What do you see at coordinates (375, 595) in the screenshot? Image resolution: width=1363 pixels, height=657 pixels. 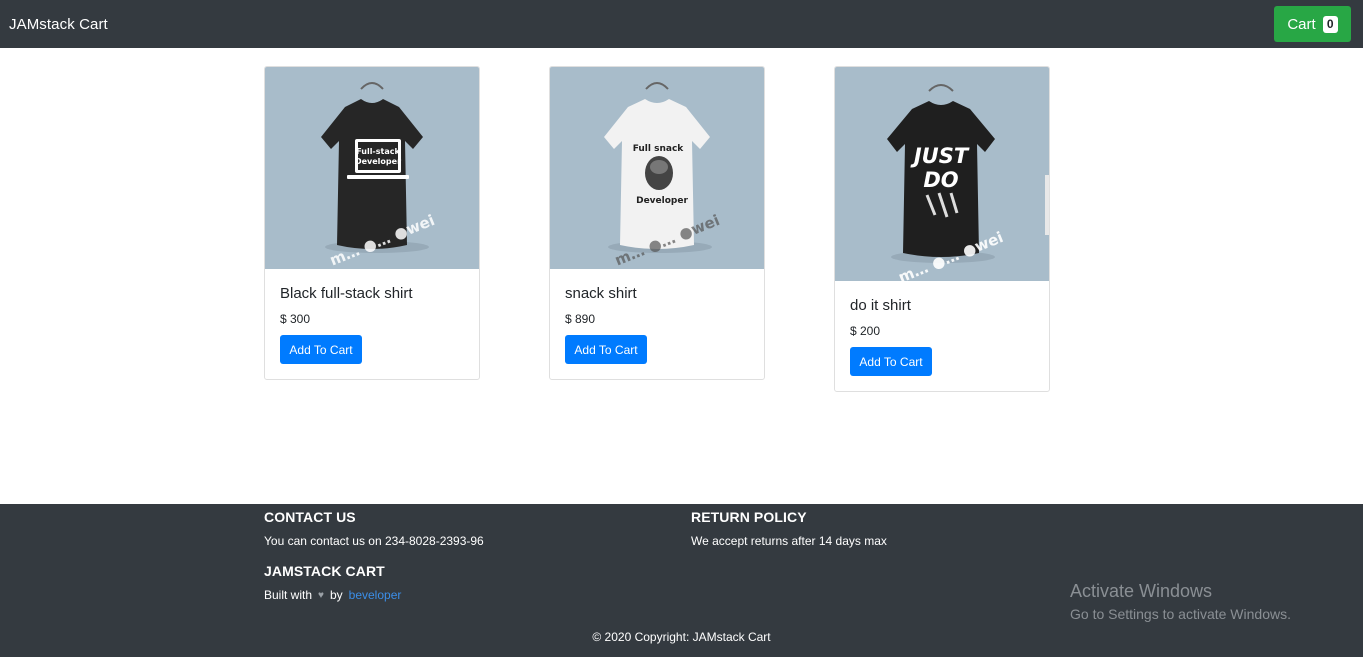 I see `author-link: beveloper` at bounding box center [375, 595].